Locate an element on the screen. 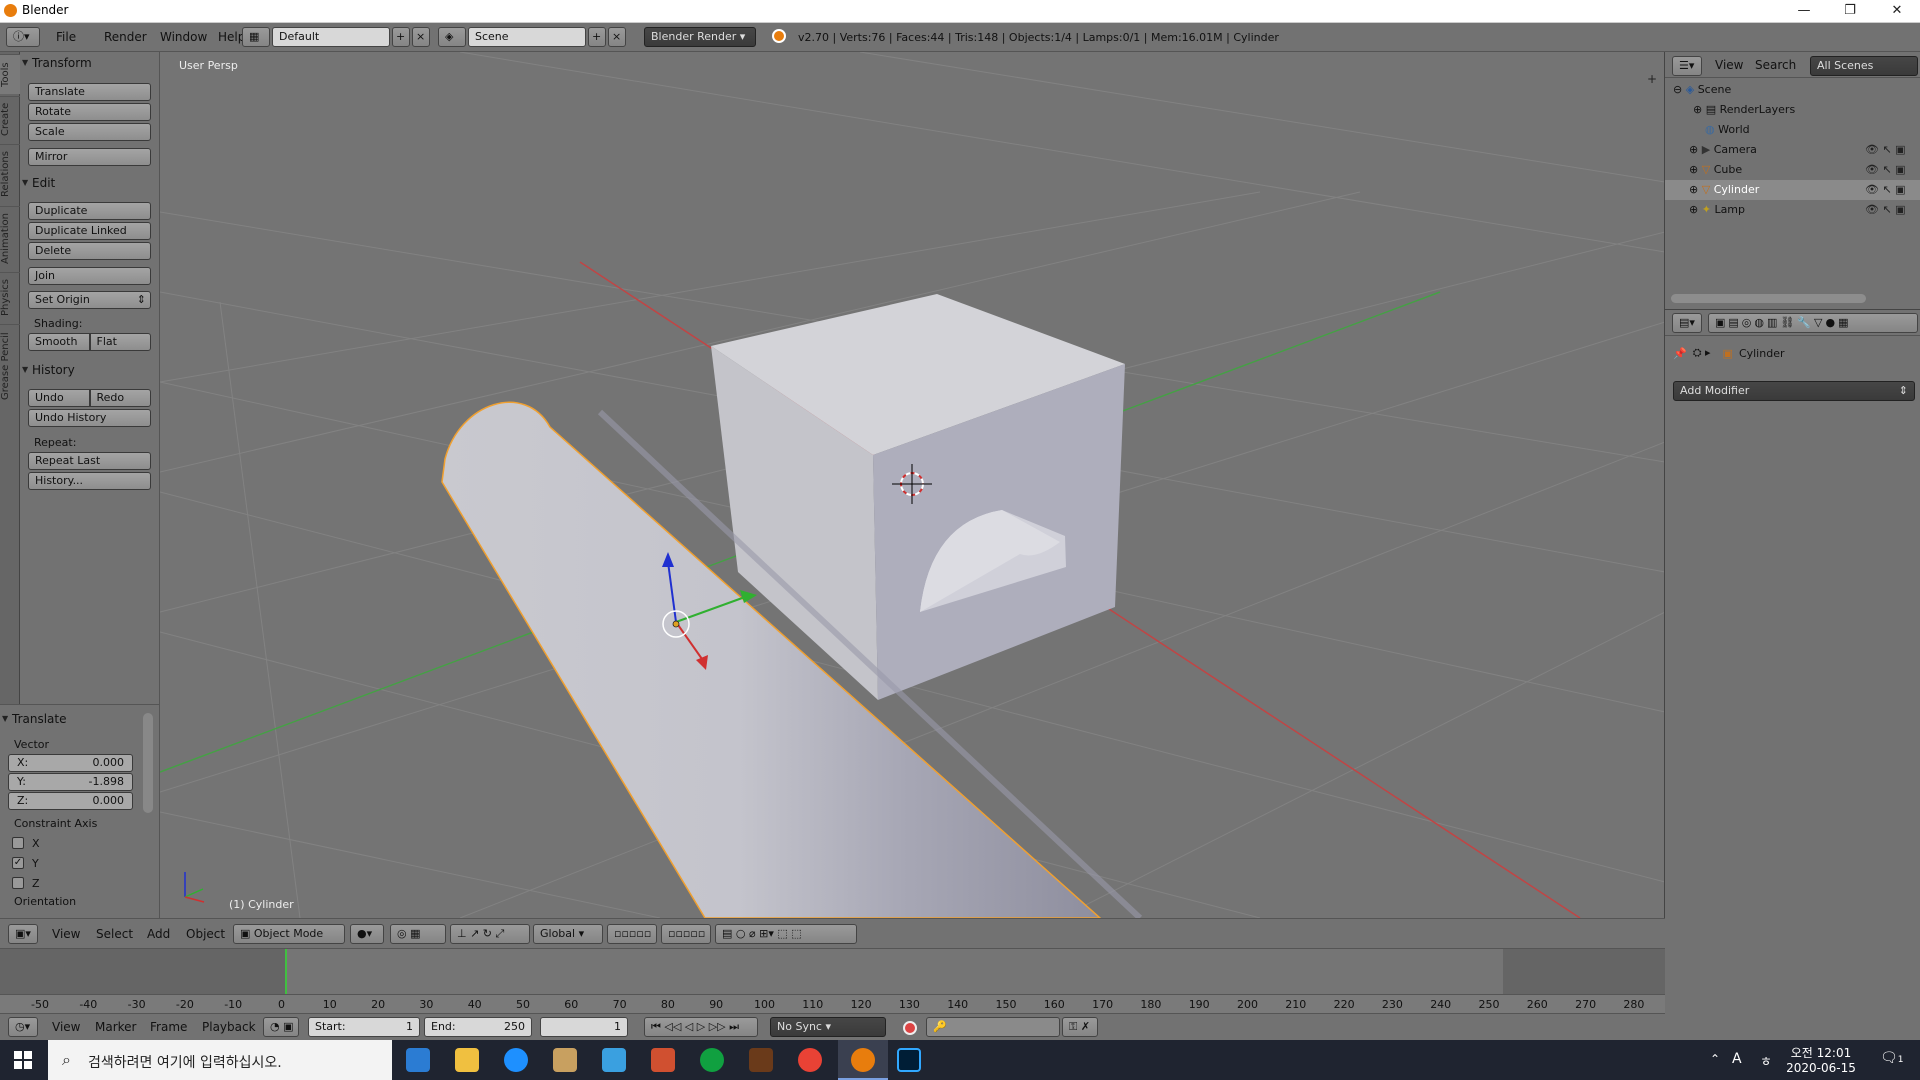 The height and width of the screenshot is (1080, 1920). scene-icon: ◈ is located at coordinates (452, 37).